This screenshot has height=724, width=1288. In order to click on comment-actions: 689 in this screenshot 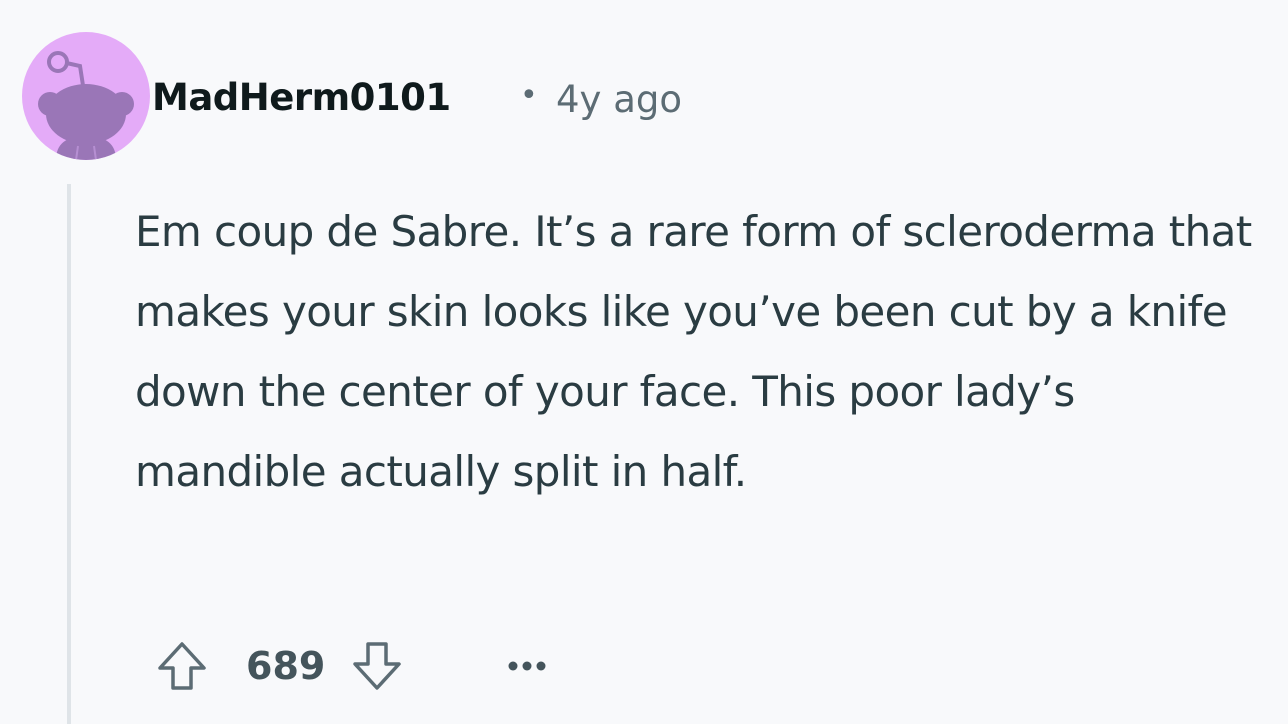, I will do `click(352, 666)`.